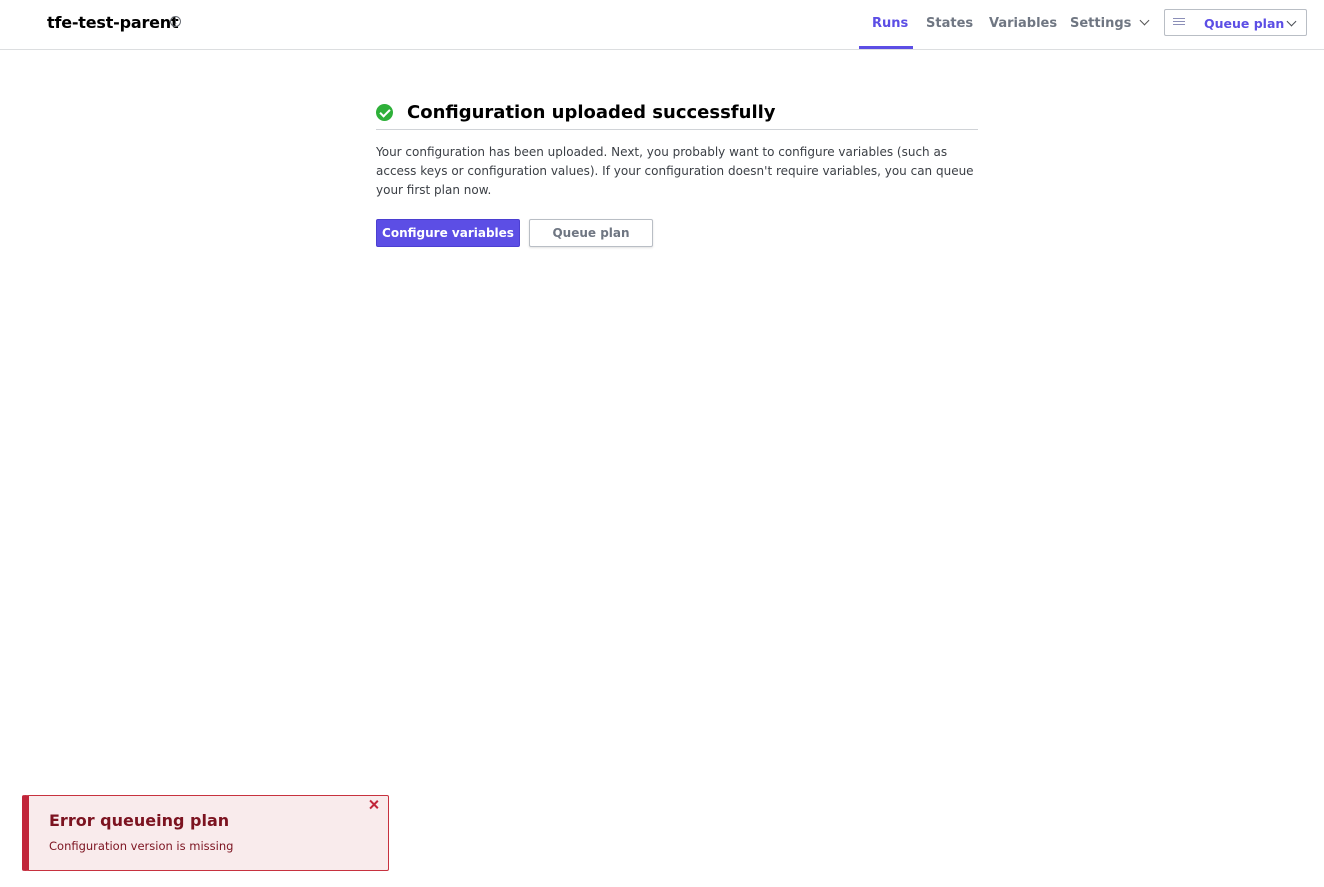 This screenshot has height=887, width=1324. Describe the element at coordinates (1101, 23) in the screenshot. I see `settings-label: Settings` at that location.